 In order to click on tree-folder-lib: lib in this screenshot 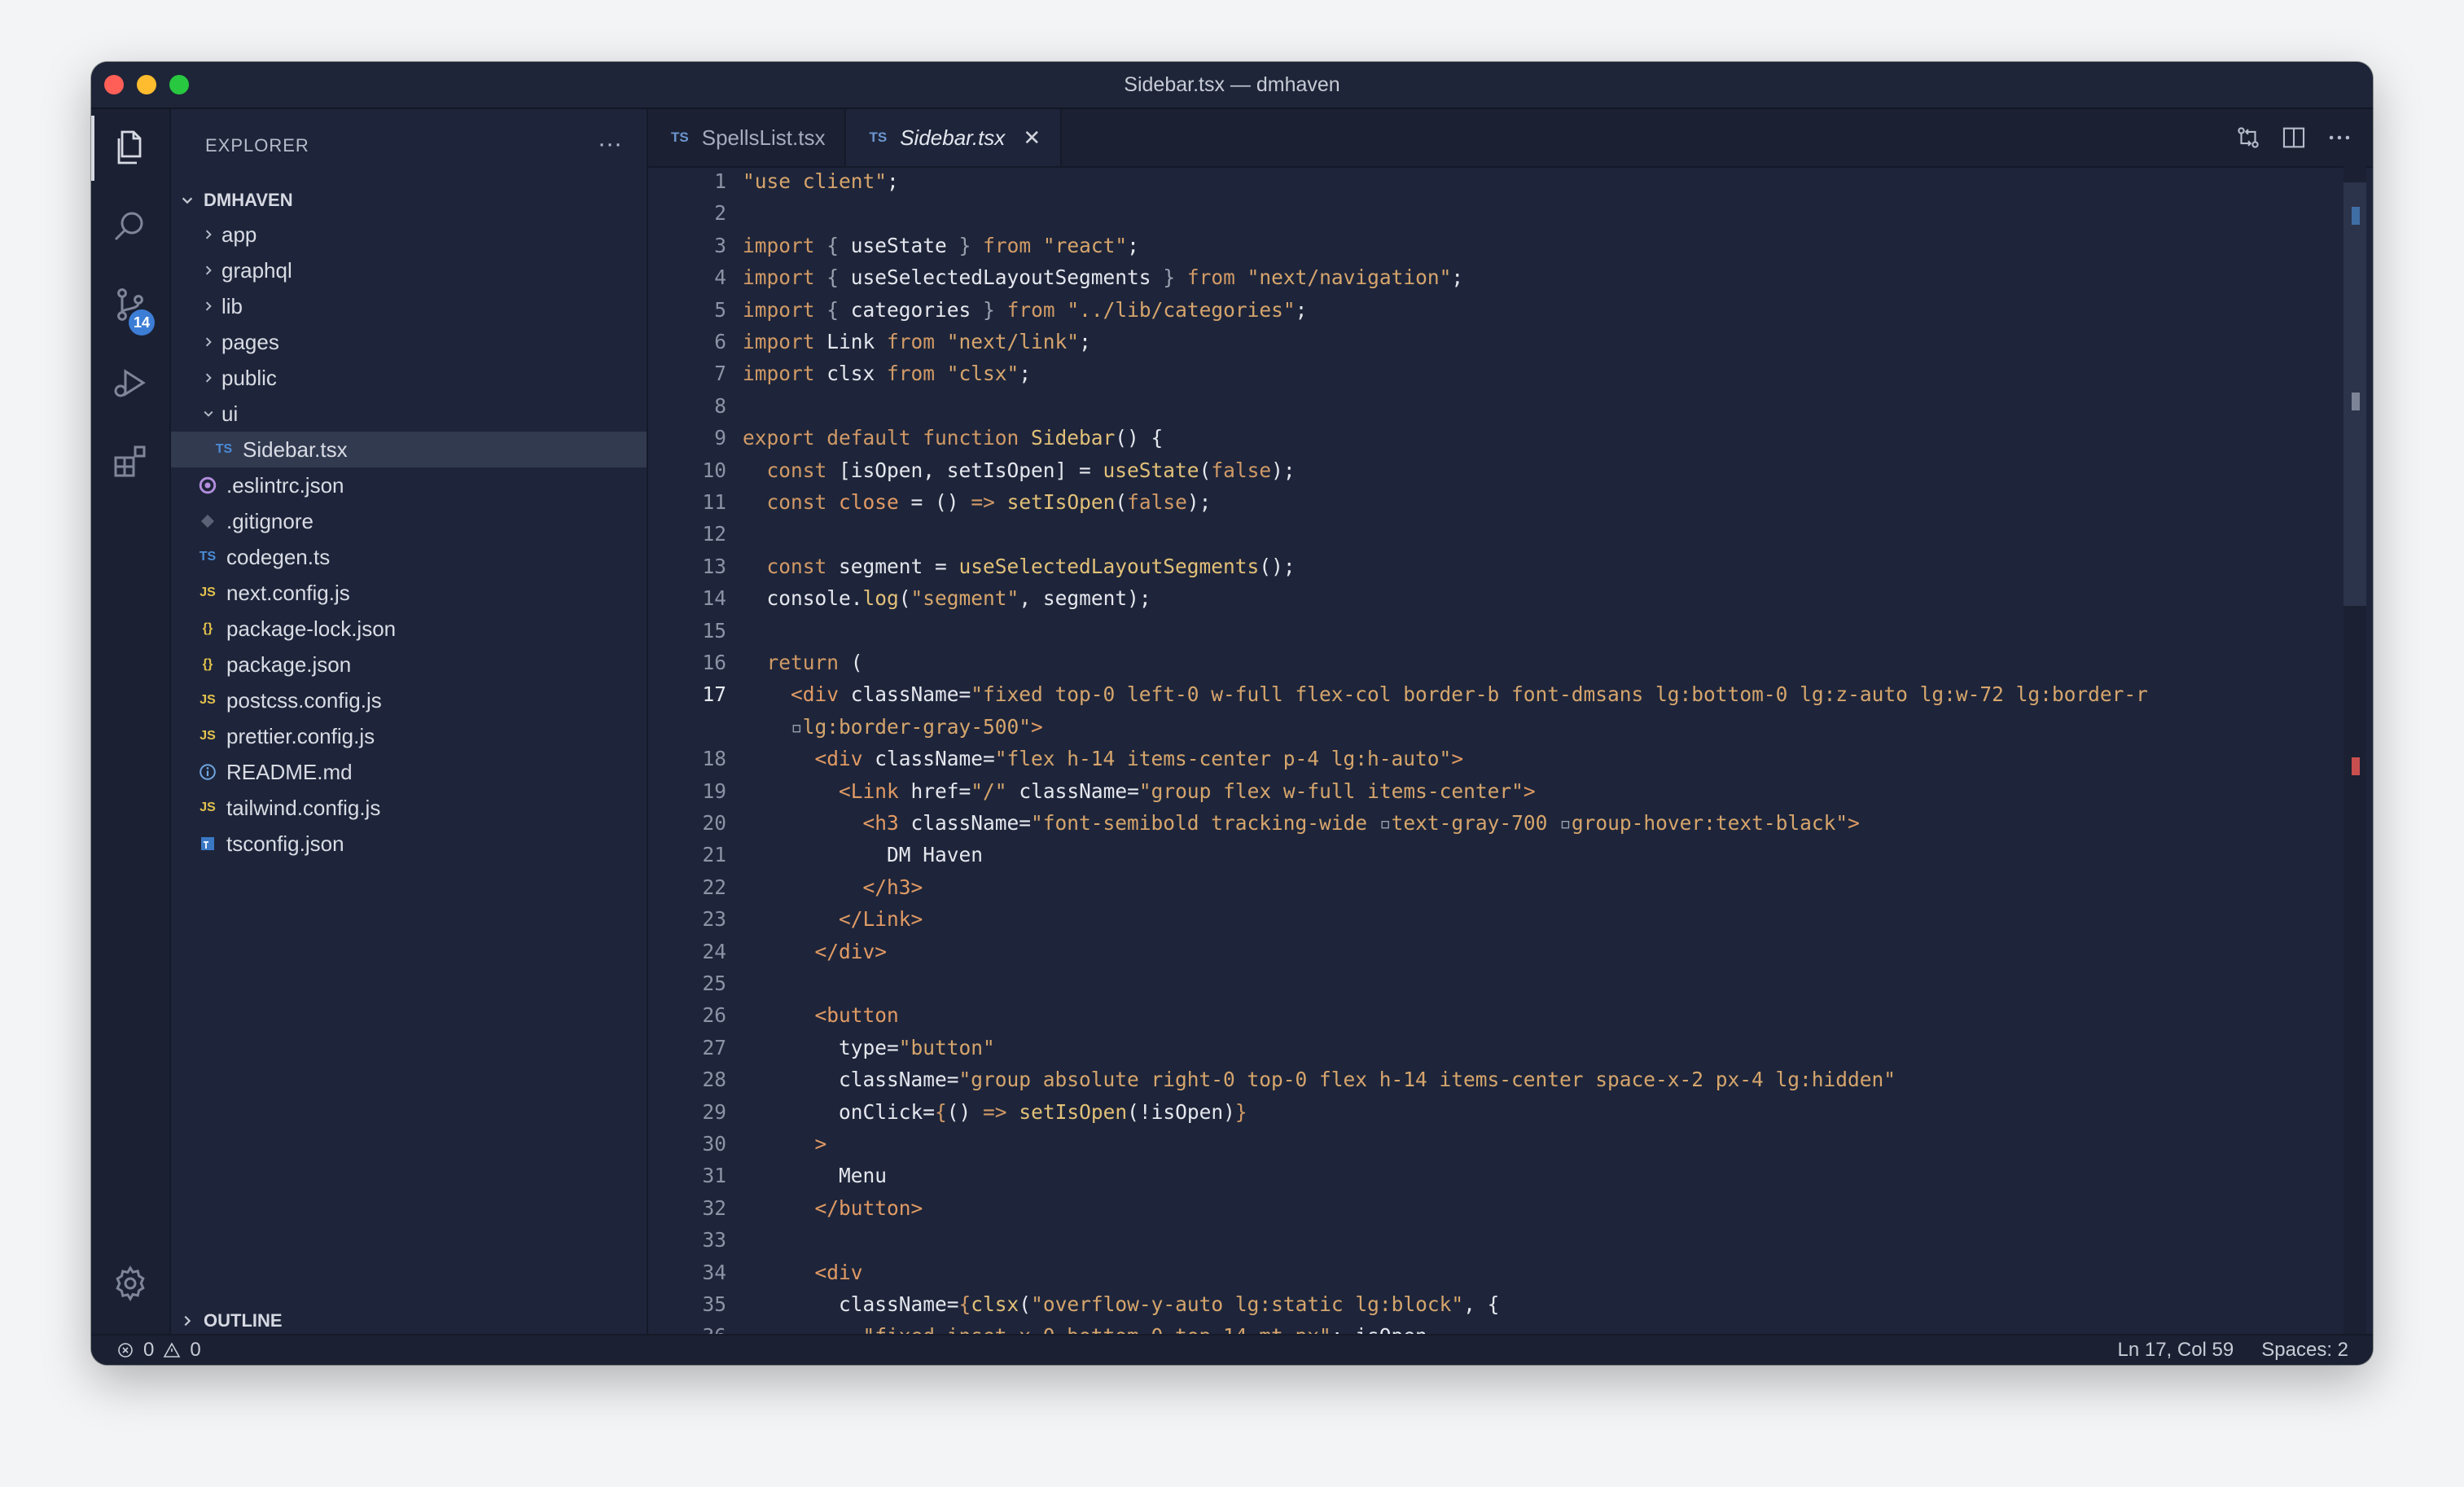, I will do `click(409, 306)`.